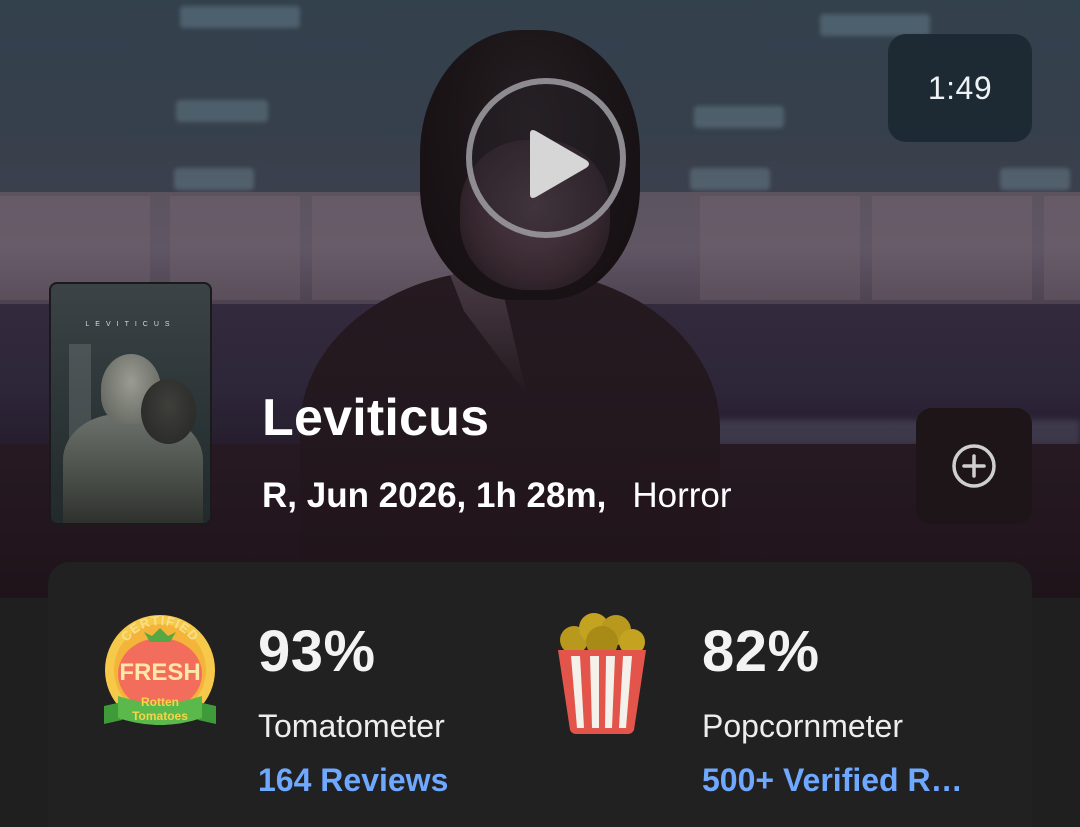 The height and width of the screenshot is (827, 1080). I want to click on badge-fresh-text: FRESH, so click(159, 672).